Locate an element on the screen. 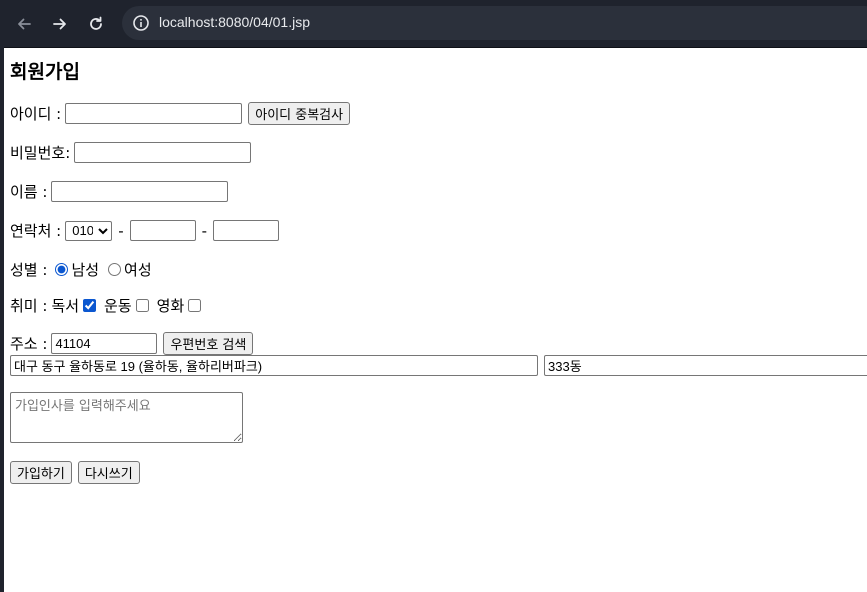 The width and height of the screenshot is (867, 592). gender-male-label: 남성 is located at coordinates (85, 270).